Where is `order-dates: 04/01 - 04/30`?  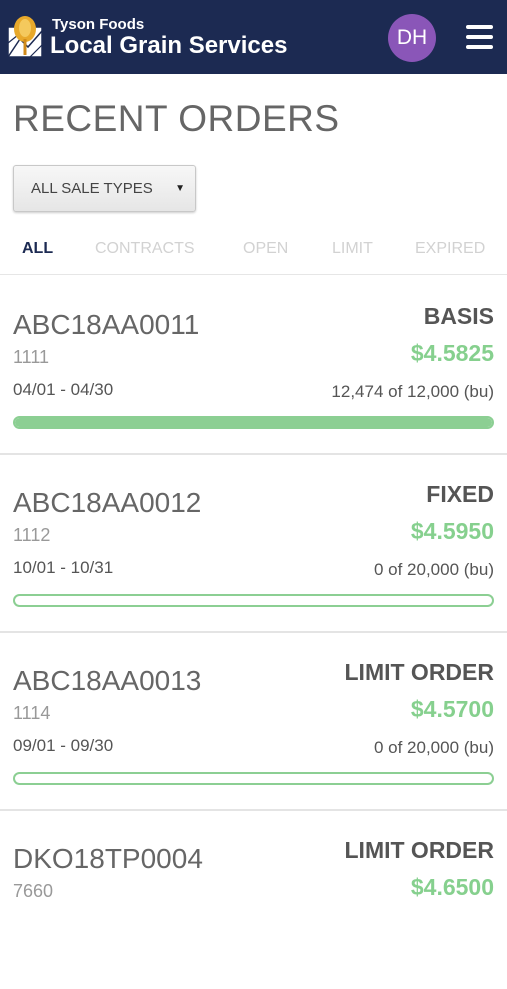
order-dates: 04/01 - 04/30 is located at coordinates (63, 389).